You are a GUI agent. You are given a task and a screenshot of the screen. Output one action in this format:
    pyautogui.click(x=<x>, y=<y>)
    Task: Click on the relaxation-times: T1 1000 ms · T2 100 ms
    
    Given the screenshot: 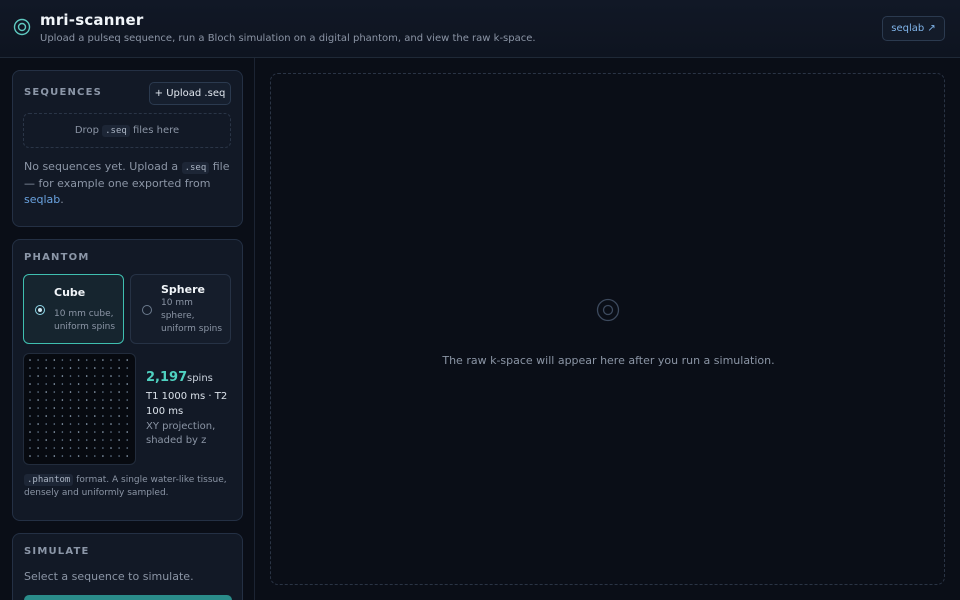 What is the action you would take?
    pyautogui.click(x=187, y=404)
    